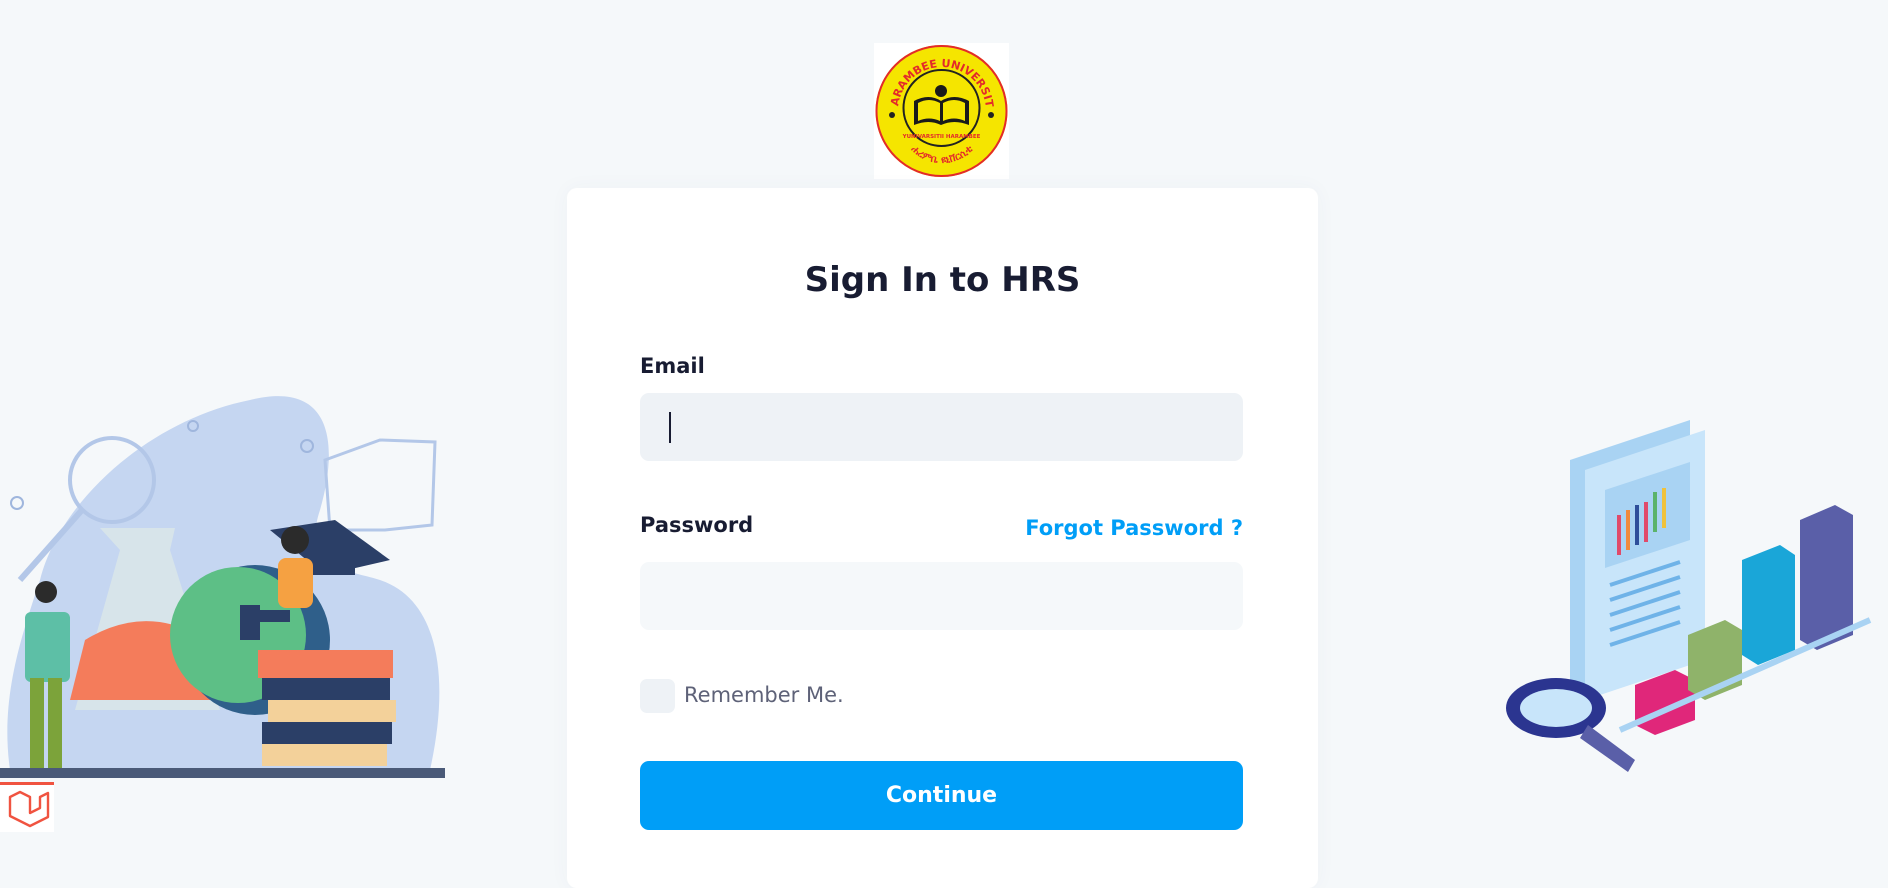 Image resolution: width=1888 pixels, height=888 pixels. I want to click on password-label: Password, so click(697, 525).